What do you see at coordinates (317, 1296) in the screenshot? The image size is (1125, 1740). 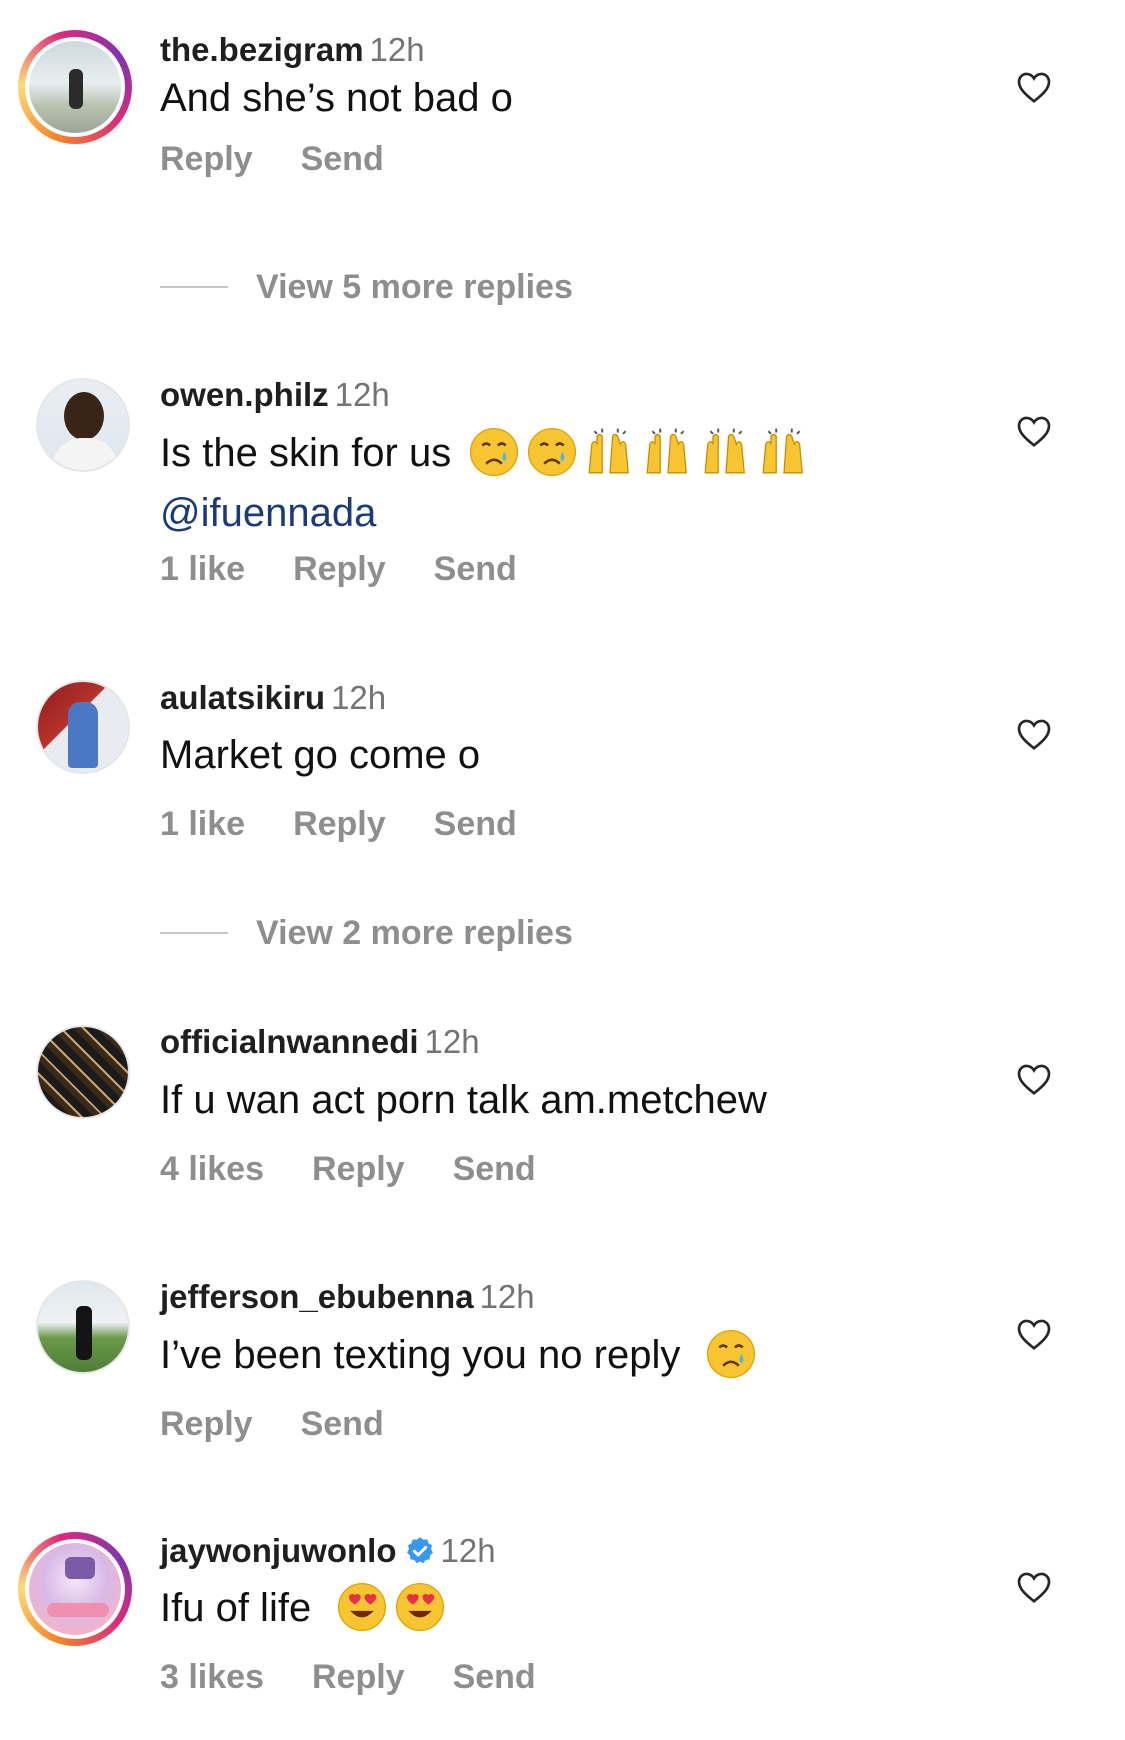 I see `comment-username: jefferson_ebubenna` at bounding box center [317, 1296].